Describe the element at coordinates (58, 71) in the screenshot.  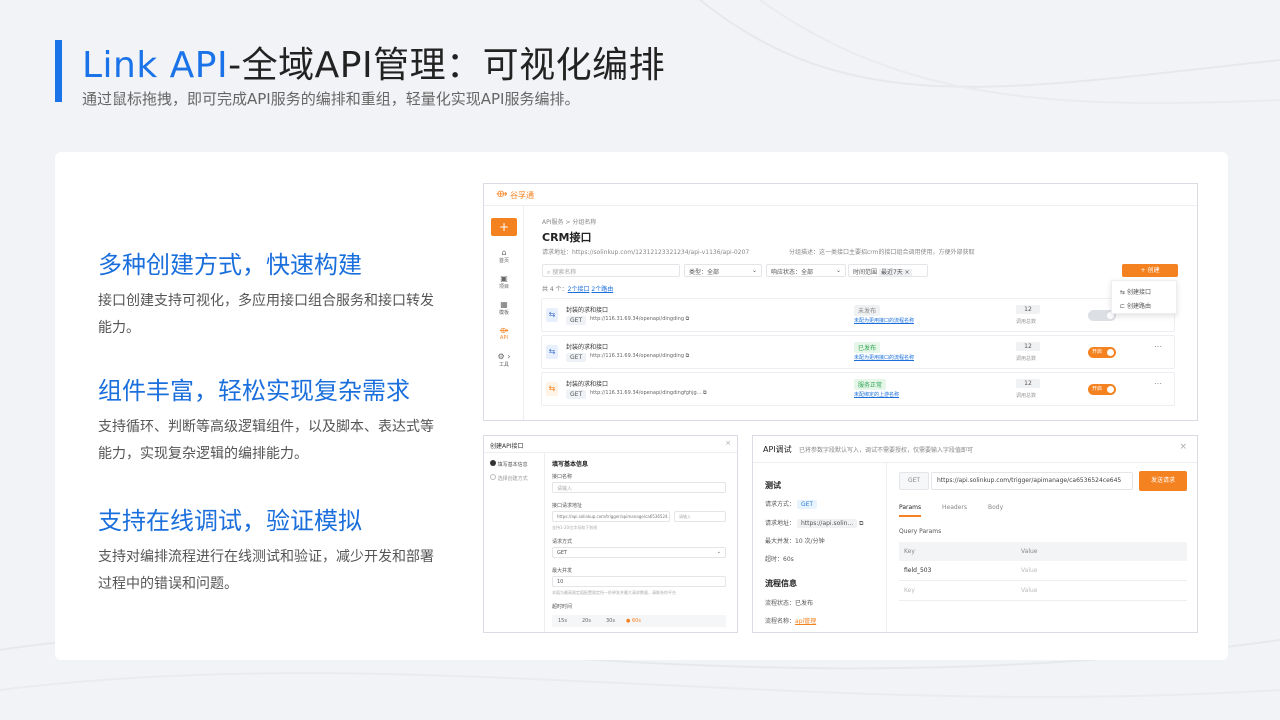
I see `title-accent-bar` at that location.